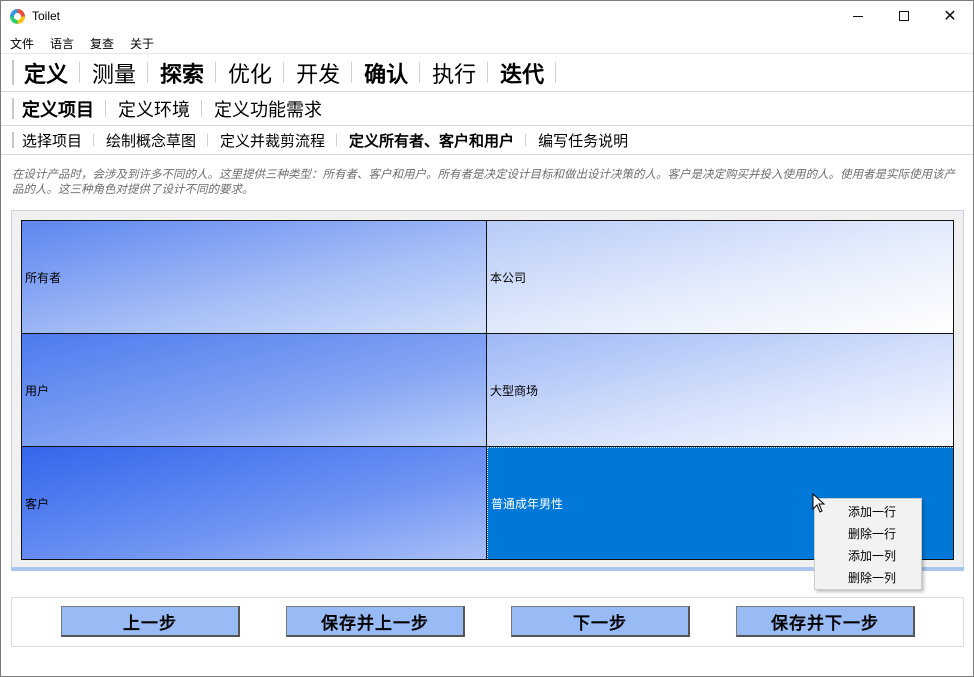 The width and height of the screenshot is (974, 677). I want to click on menu-review: 复查, so click(102, 43).